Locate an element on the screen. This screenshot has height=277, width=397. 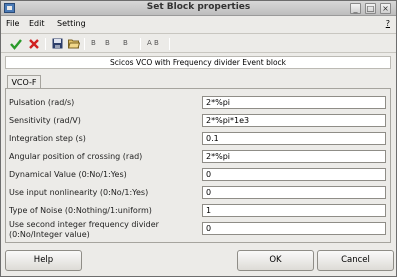
field-label: Type of Noise (0:Nothing/1:uniform) is located at coordinates (80, 210).